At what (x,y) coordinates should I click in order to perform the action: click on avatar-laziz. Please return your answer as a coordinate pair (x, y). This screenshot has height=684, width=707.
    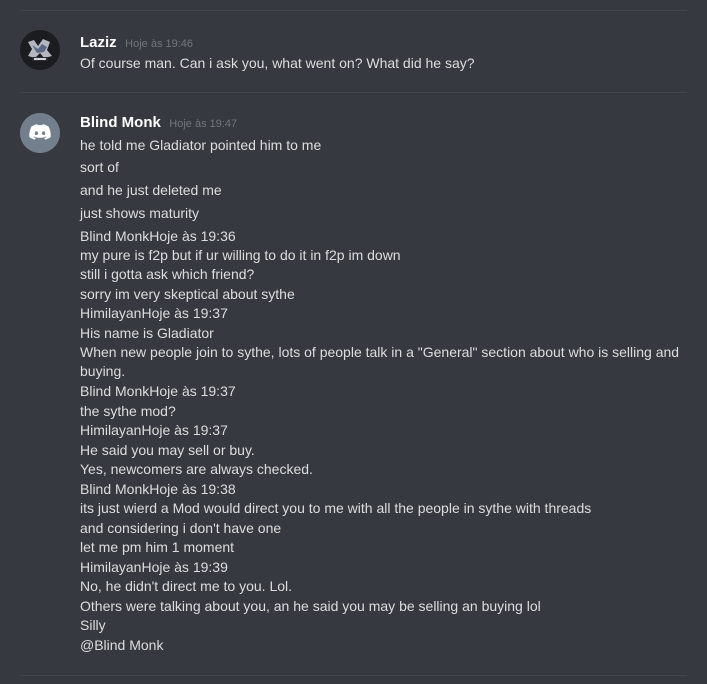
    Looking at the image, I should click on (40, 50).